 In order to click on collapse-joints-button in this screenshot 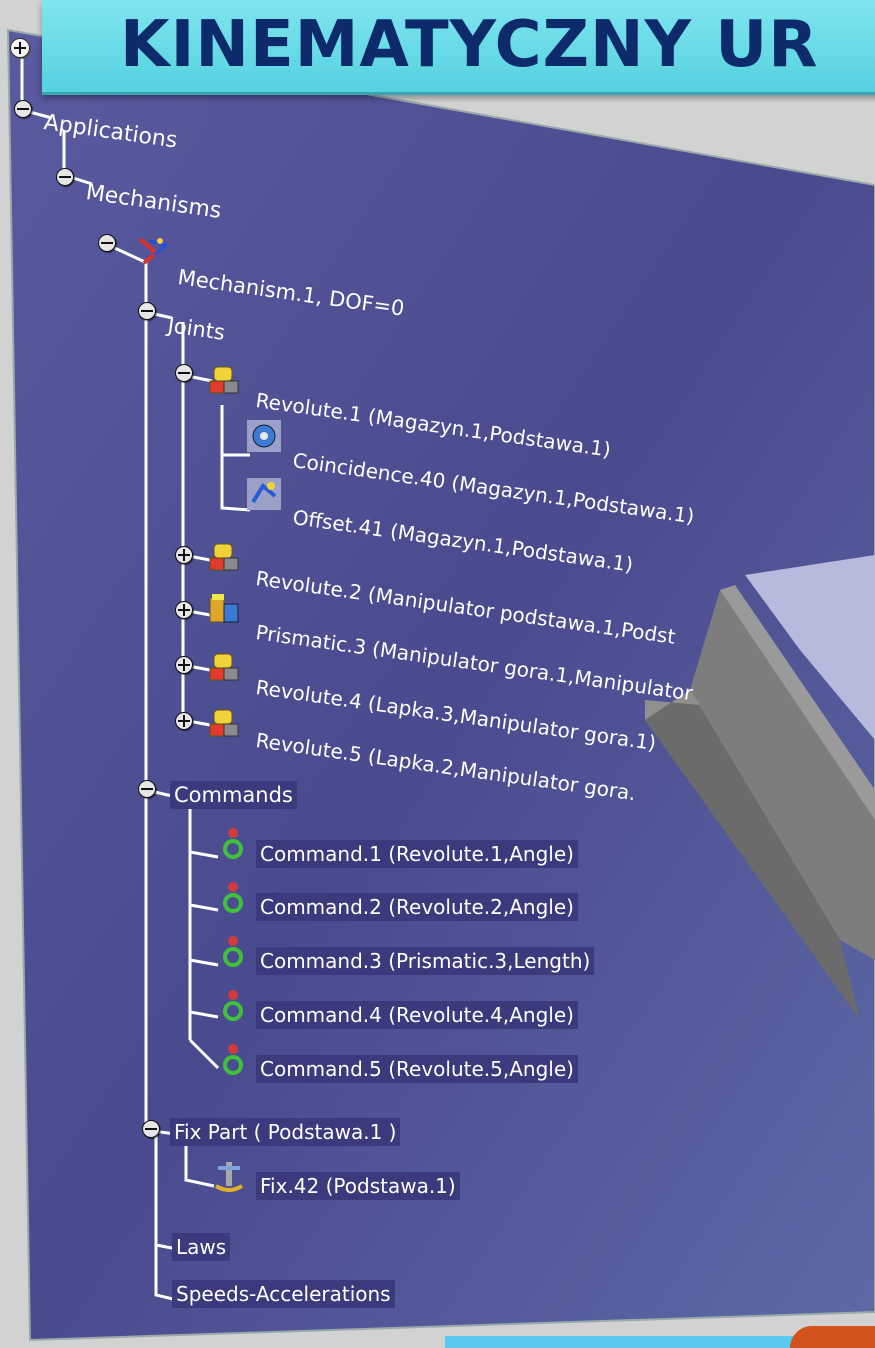, I will do `click(147, 311)`.